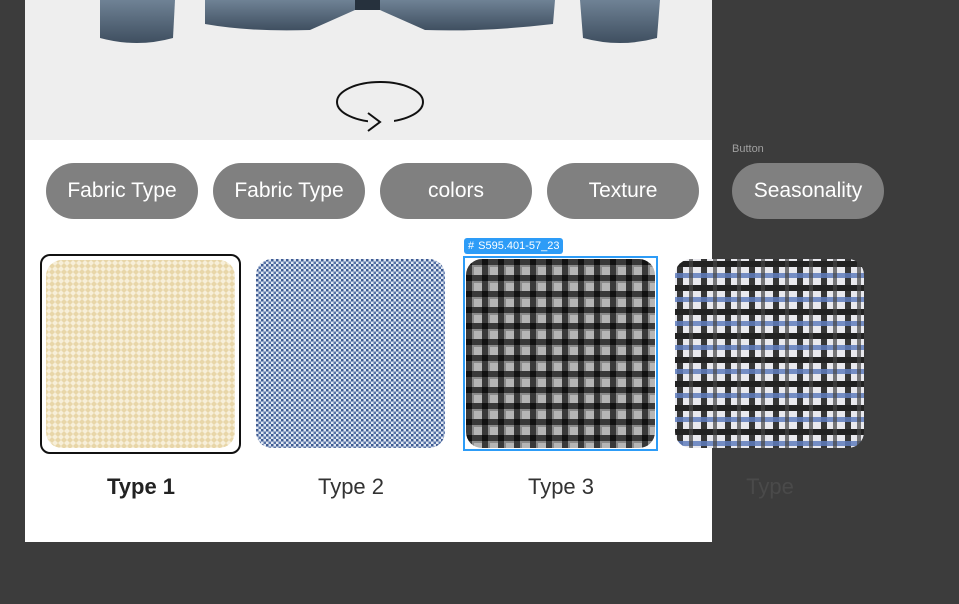 This screenshot has width=959, height=604. I want to click on chip-label: colors, so click(456, 190).